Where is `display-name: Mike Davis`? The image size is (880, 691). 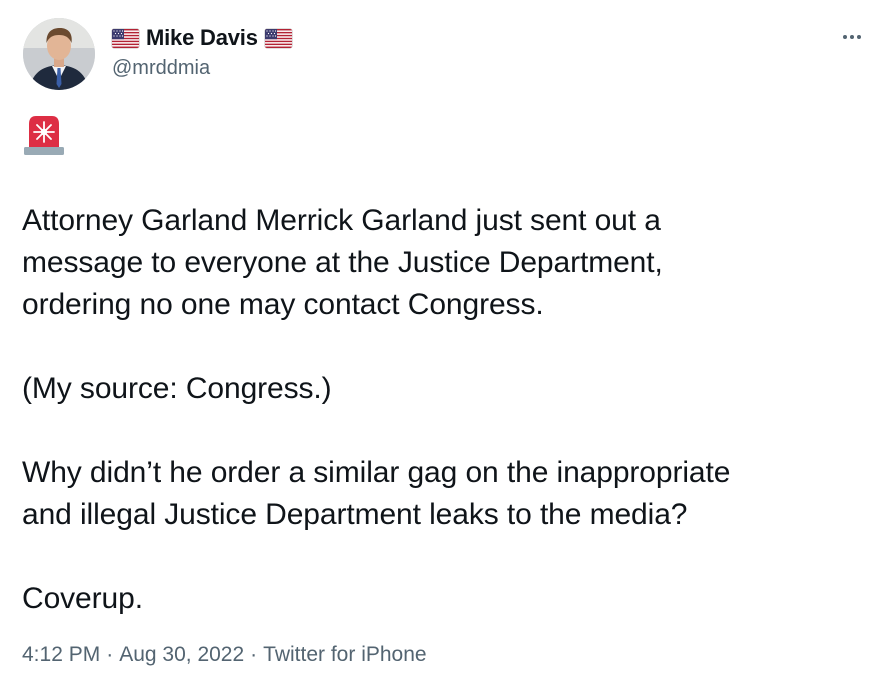
display-name: Mike Davis is located at coordinates (202, 38).